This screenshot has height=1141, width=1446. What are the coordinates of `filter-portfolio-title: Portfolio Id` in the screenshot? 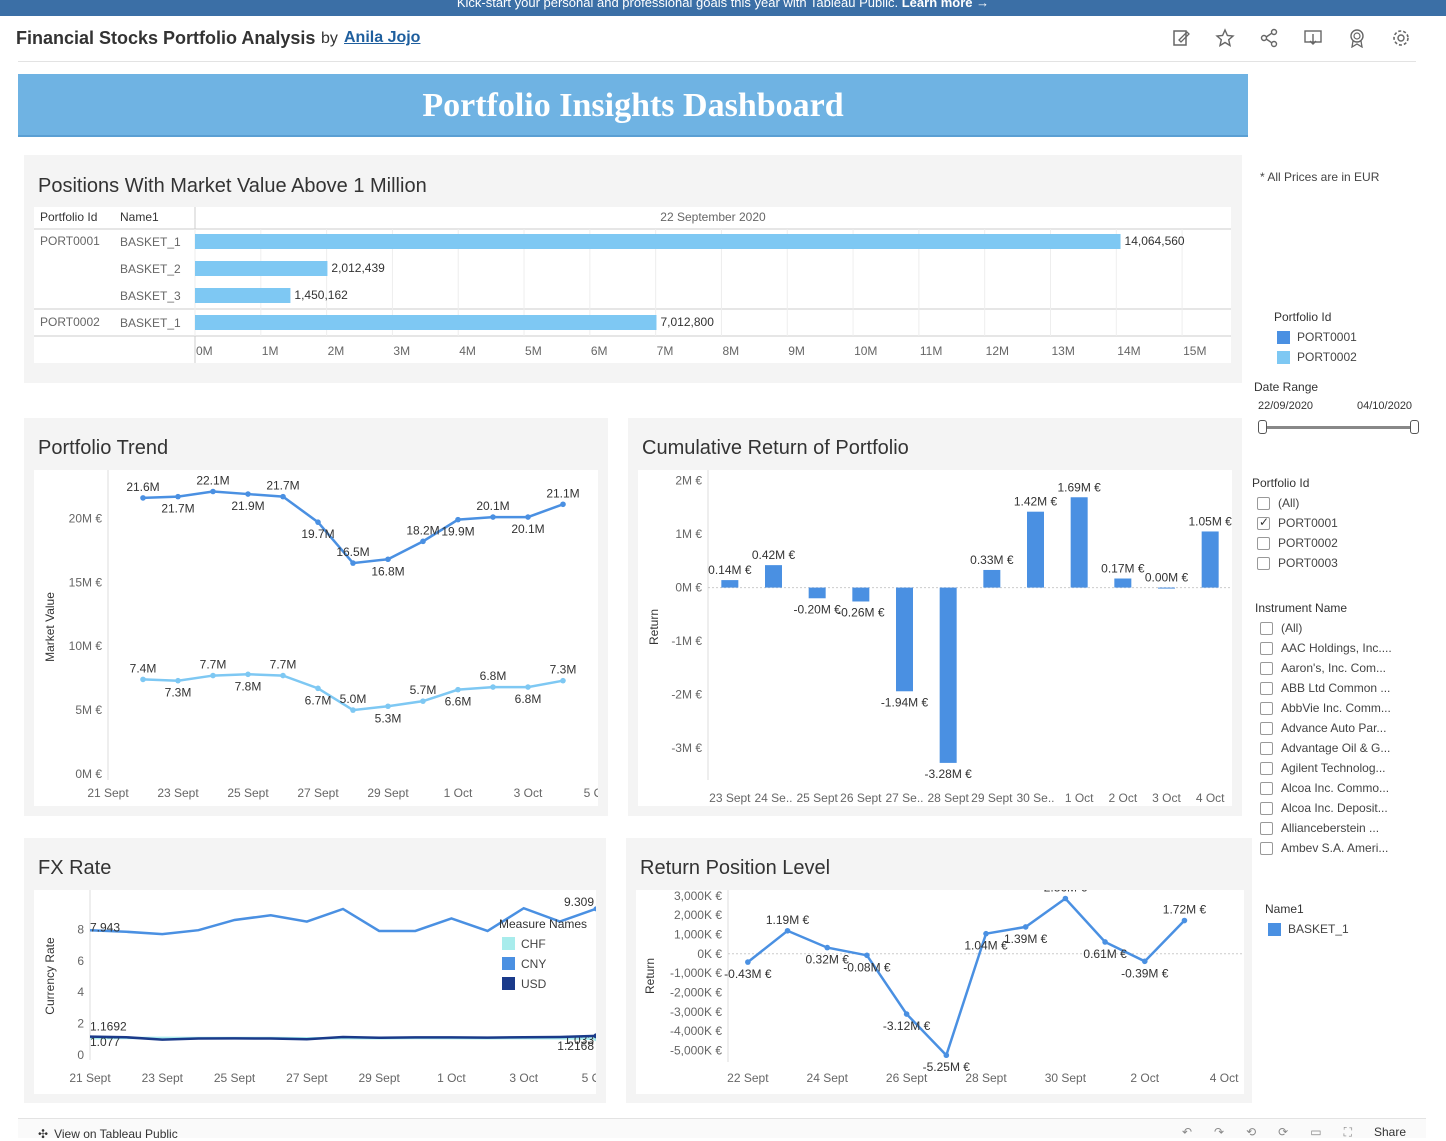 It's located at (1281, 483).